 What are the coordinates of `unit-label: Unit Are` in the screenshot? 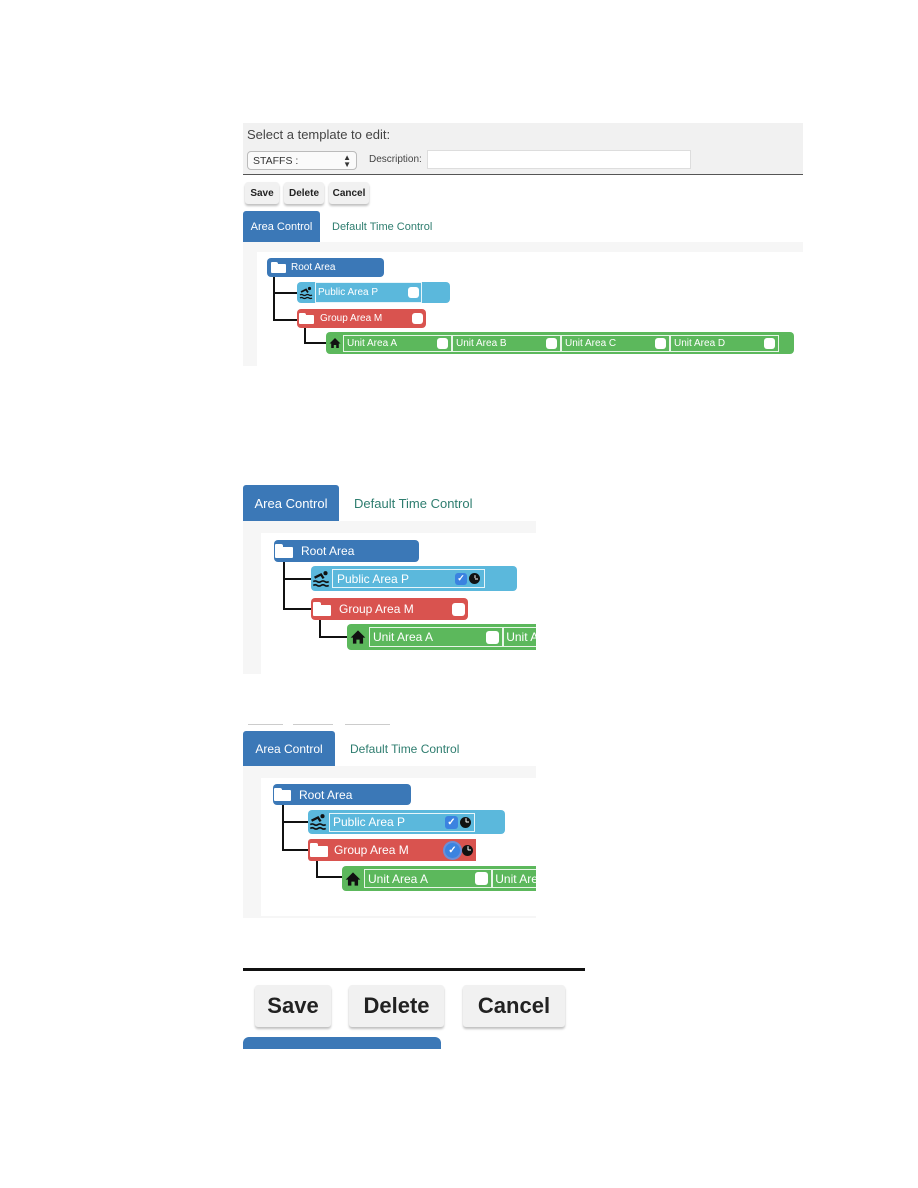 It's located at (515, 878).